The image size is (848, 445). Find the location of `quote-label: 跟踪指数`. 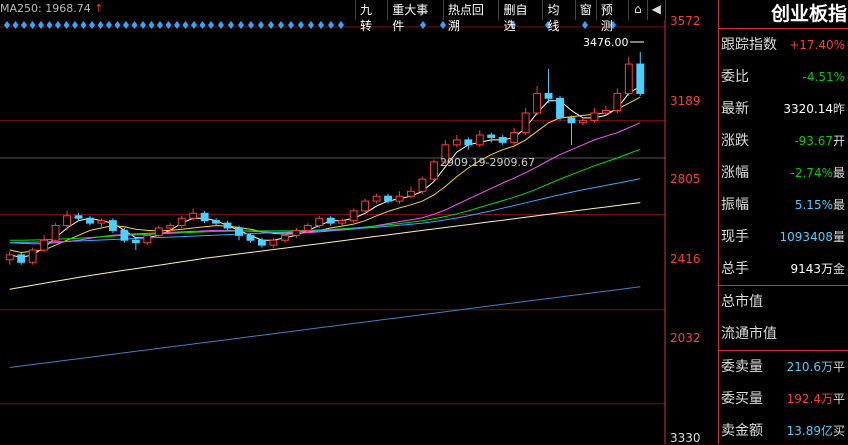

quote-label: 跟踪指数 is located at coordinates (749, 45).